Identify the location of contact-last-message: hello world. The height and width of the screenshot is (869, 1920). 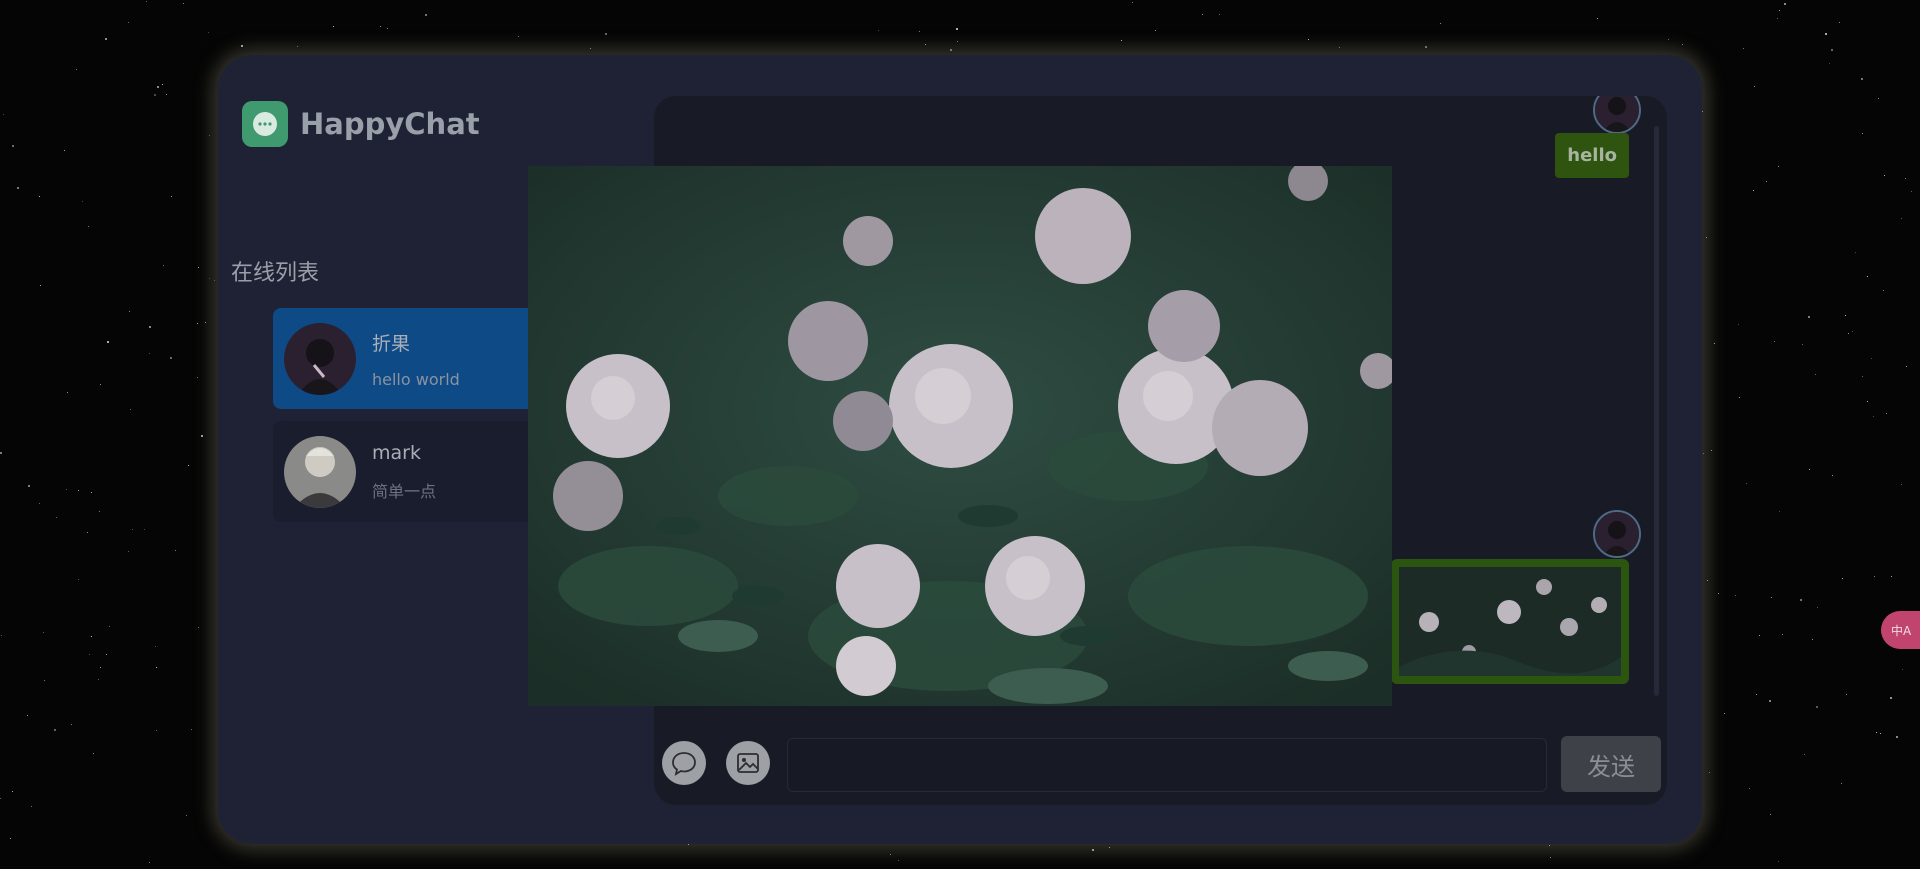
(416, 379).